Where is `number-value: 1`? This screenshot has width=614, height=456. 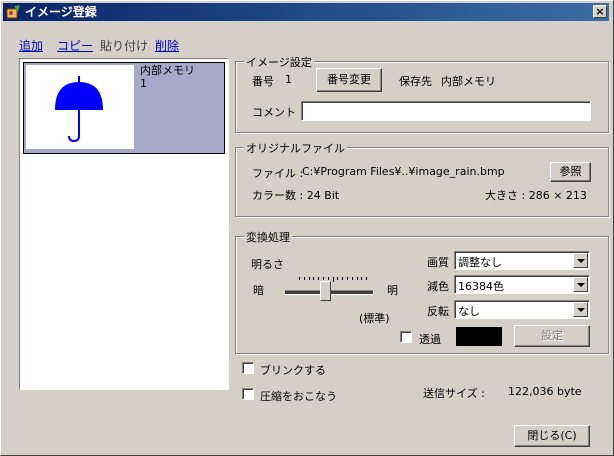
number-value: 1 is located at coordinates (288, 79).